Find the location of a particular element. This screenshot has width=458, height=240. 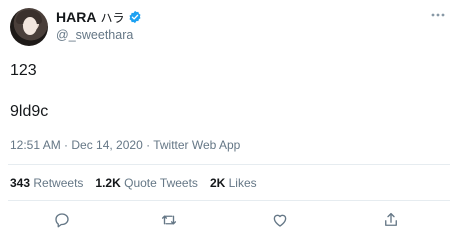

reply-icon is located at coordinates (62, 220).